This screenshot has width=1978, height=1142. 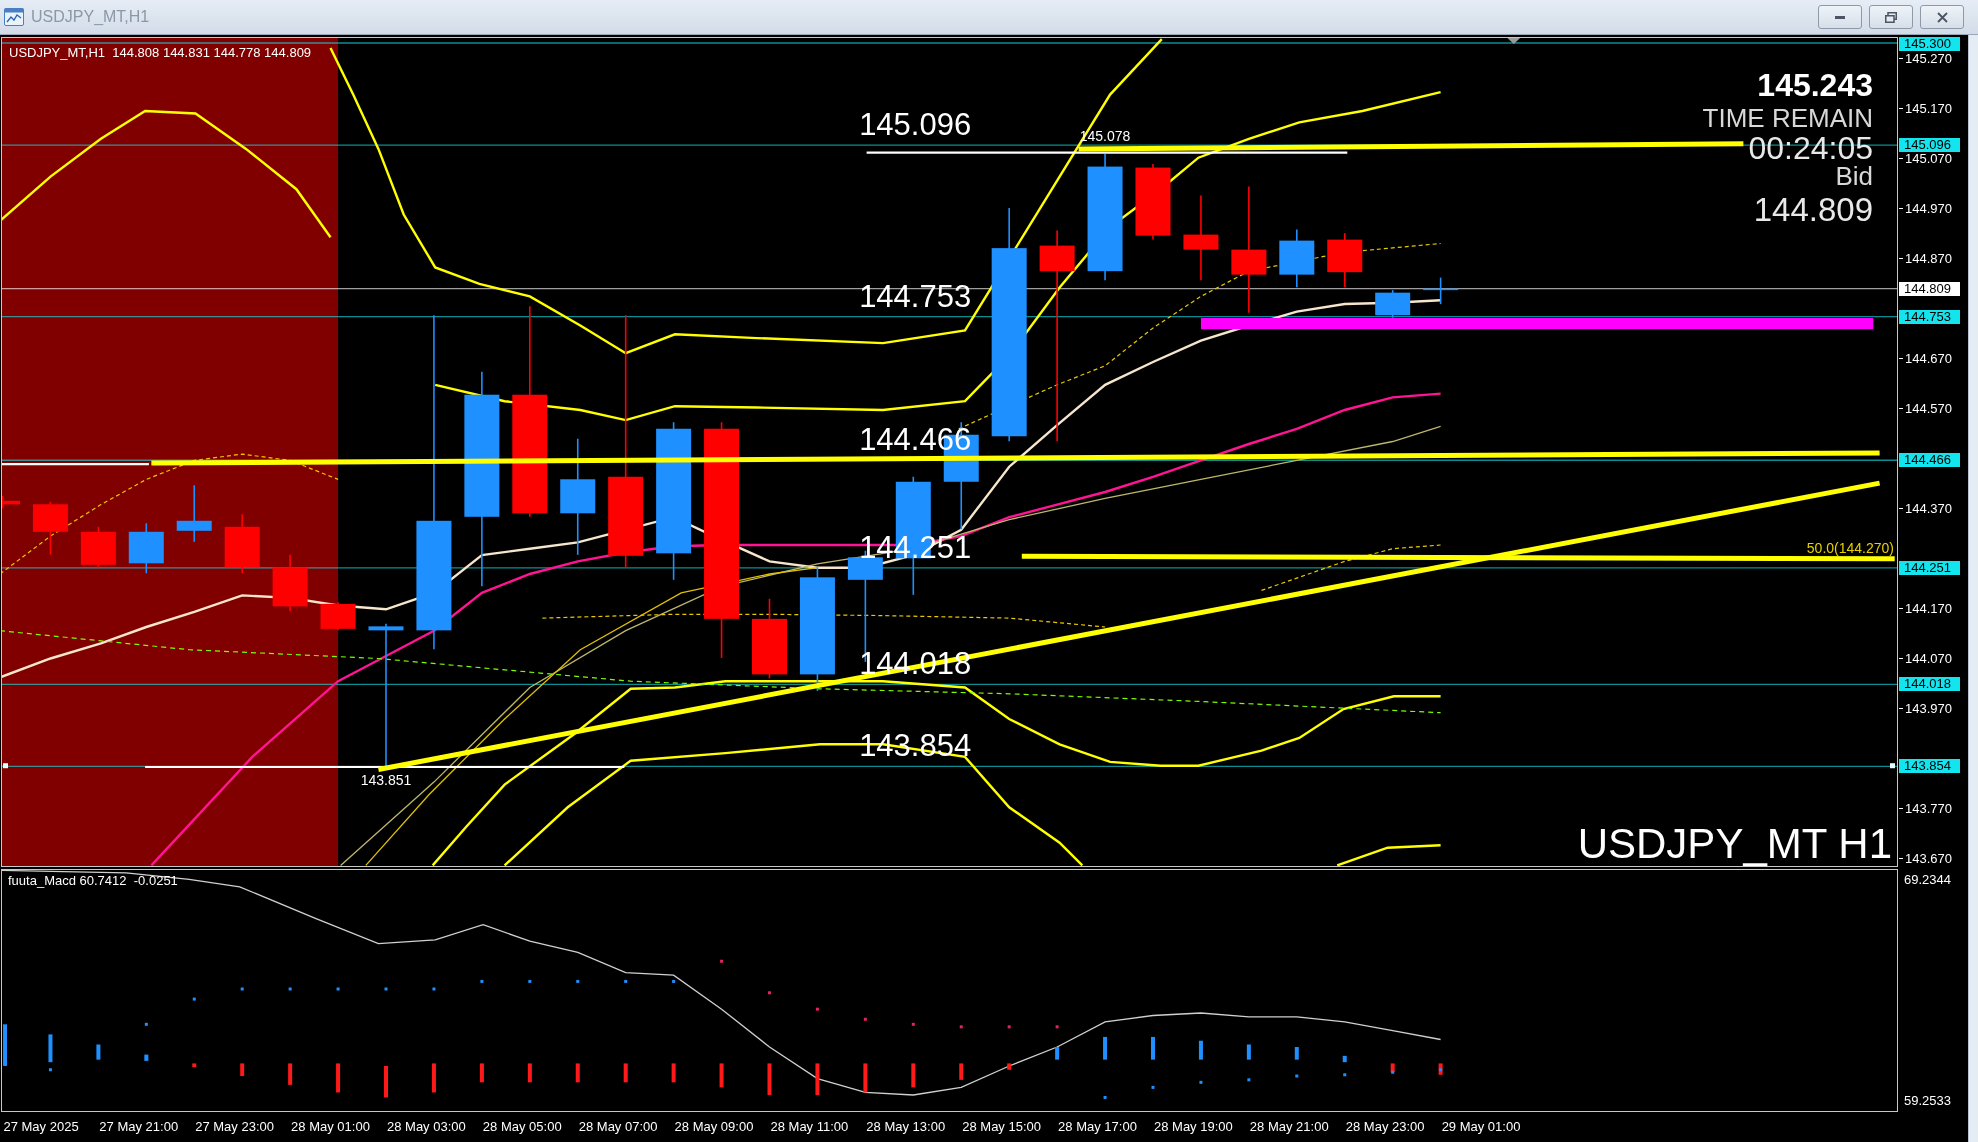 What do you see at coordinates (90, 17) in the screenshot?
I see `window-title: USDJPY_MT,H1` at bounding box center [90, 17].